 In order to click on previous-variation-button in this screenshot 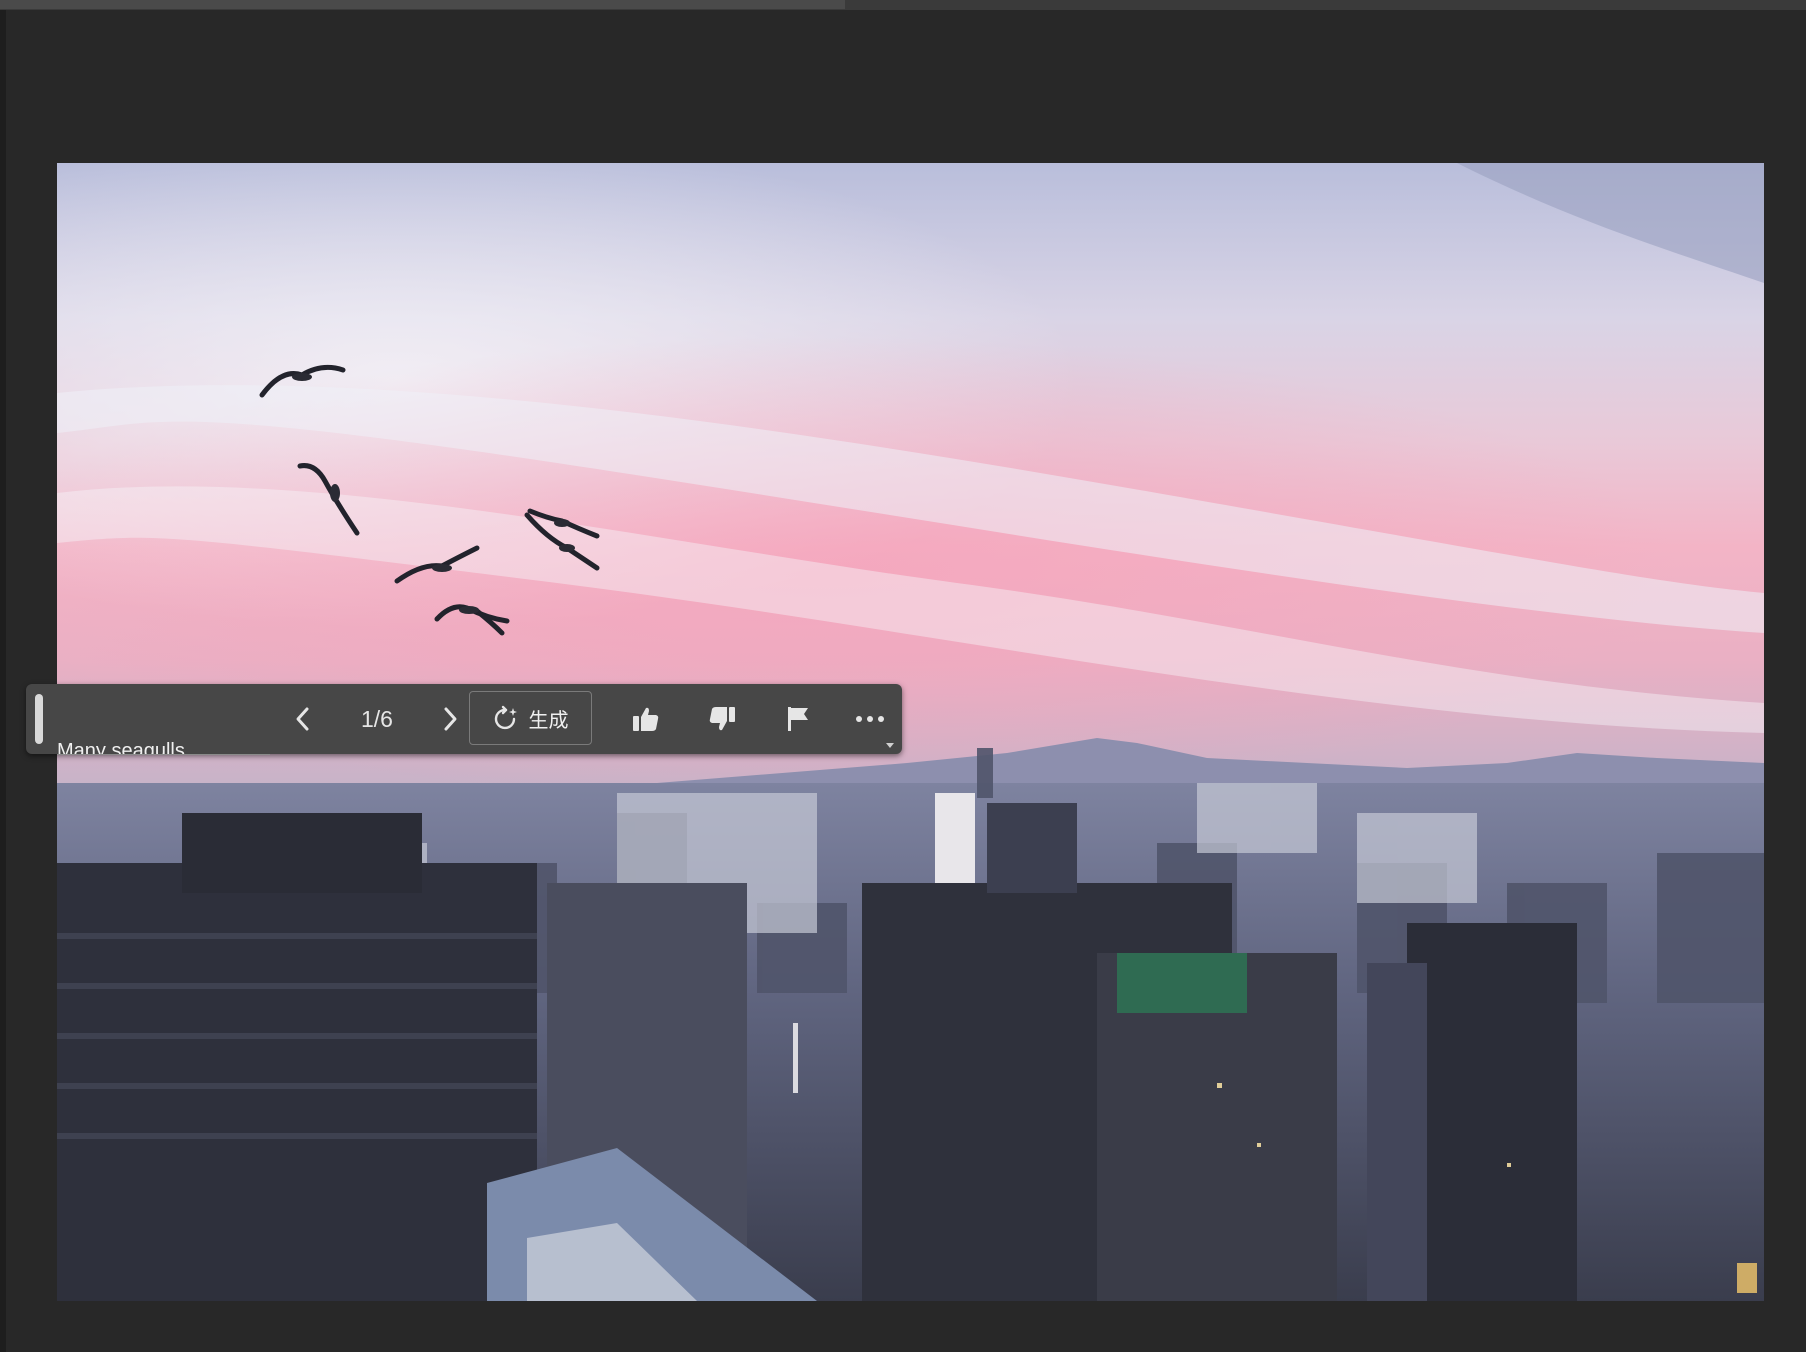, I will do `click(303, 719)`.